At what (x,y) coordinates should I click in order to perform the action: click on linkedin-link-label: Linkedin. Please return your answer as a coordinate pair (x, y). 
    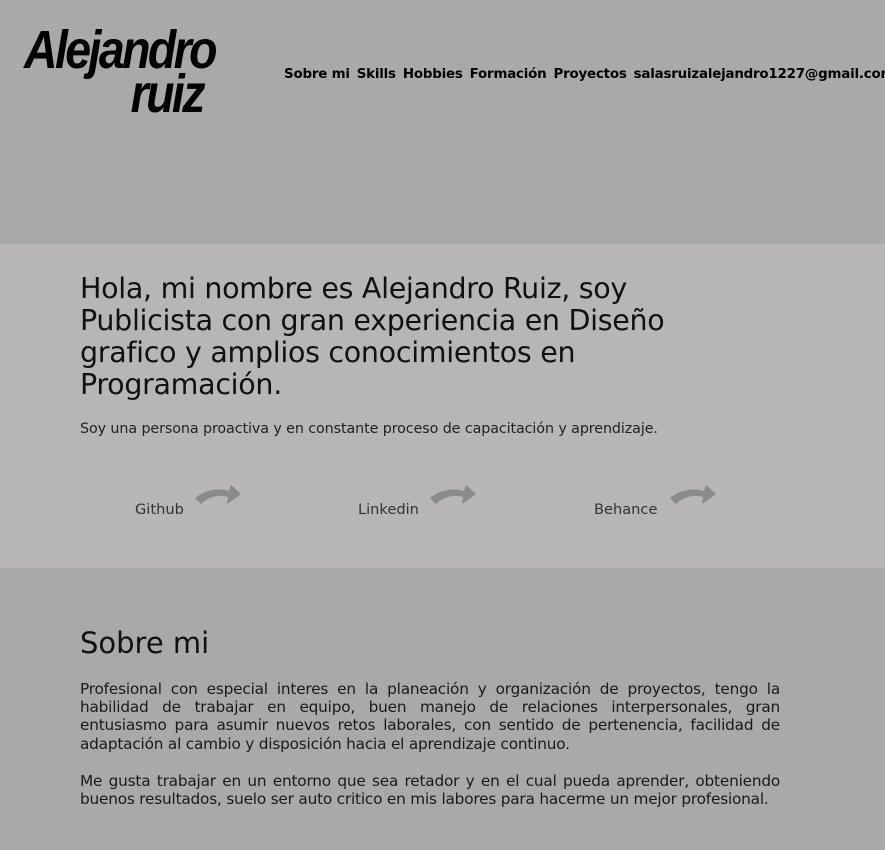
    Looking at the image, I should click on (388, 509).